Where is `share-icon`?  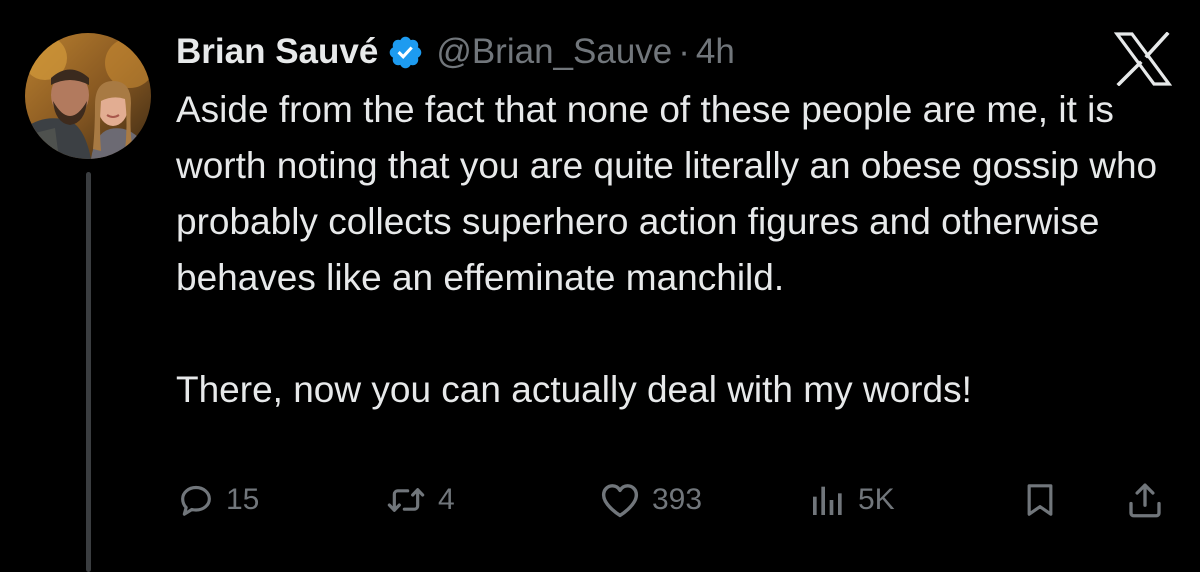
share-icon is located at coordinates (1145, 500).